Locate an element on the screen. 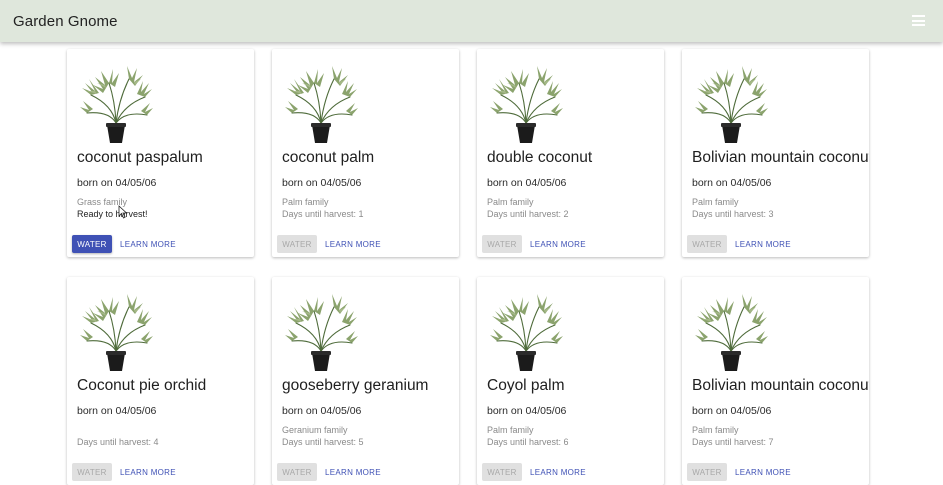 Image resolution: width=943 pixels, height=485 pixels. plant-name: double coconut is located at coordinates (540, 157).